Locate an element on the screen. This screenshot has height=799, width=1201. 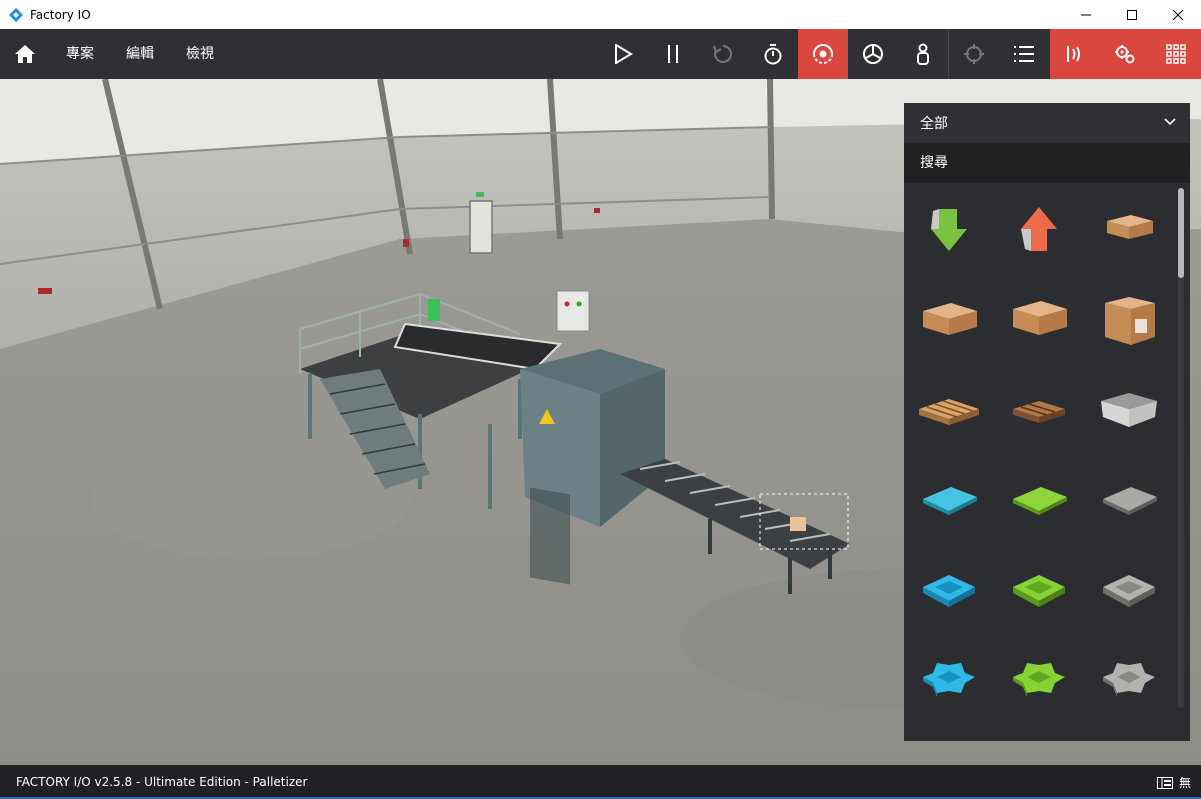
part-stackable-box is located at coordinates (1129, 409).